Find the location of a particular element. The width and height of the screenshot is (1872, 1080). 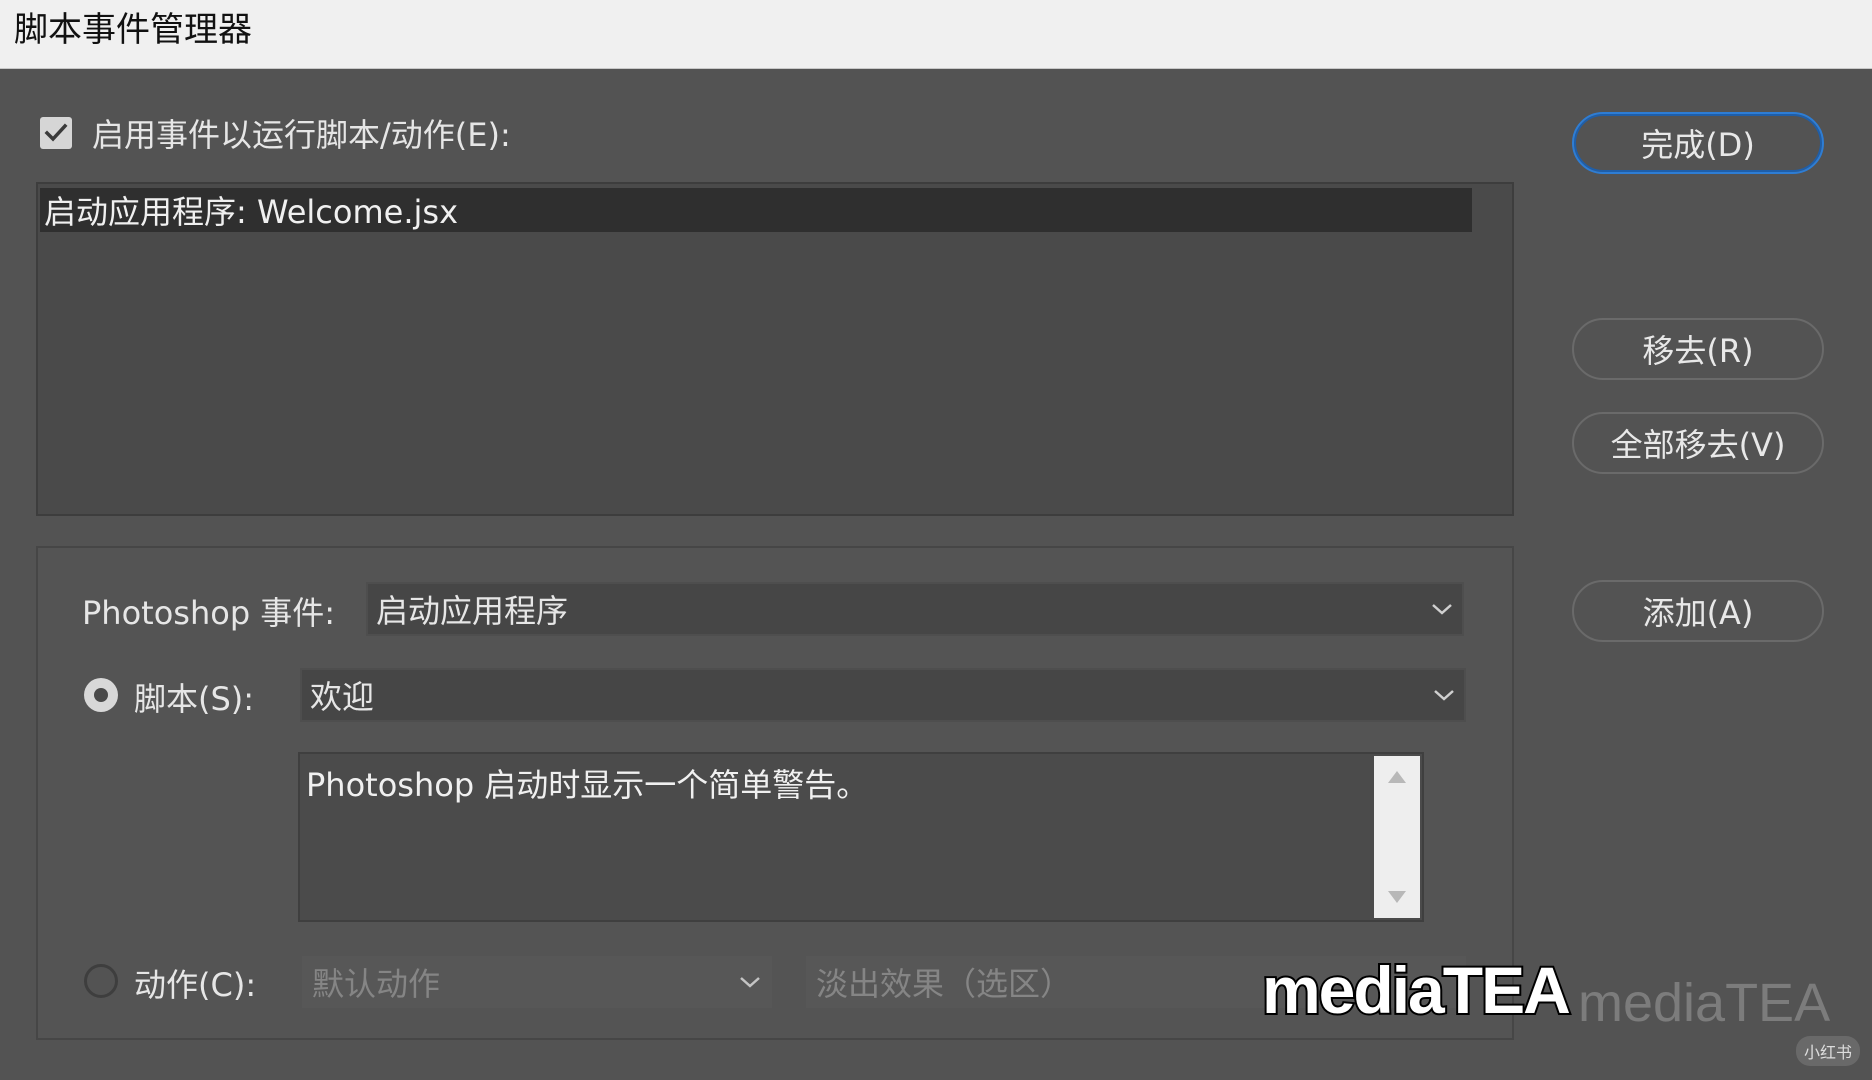

triangle-down-icon is located at coordinates (1397, 897).